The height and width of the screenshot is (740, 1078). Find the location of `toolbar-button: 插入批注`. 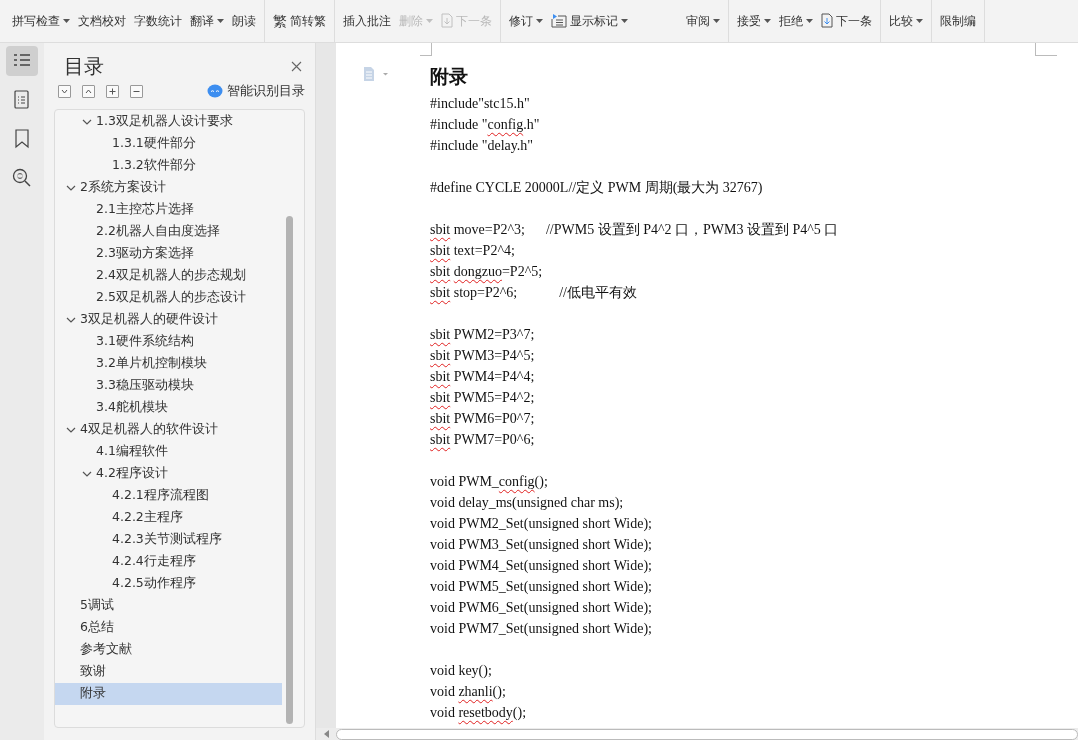

toolbar-button: 插入批注 is located at coordinates (367, 21).